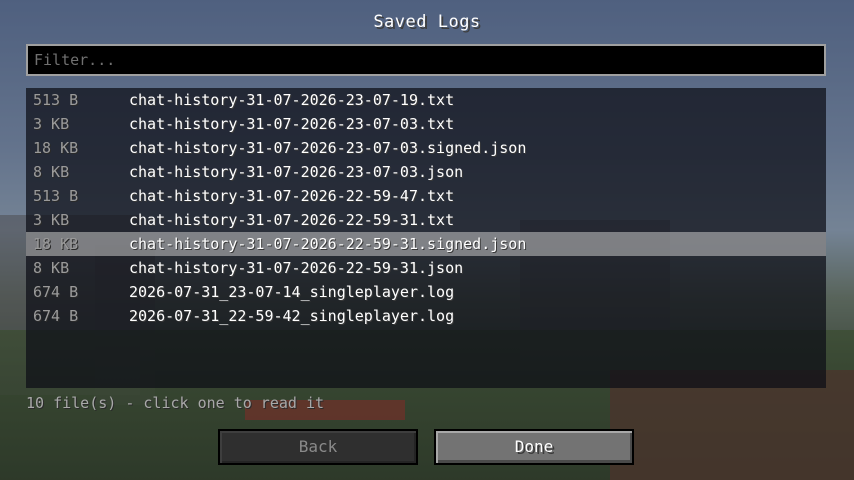 The height and width of the screenshot is (480, 854). What do you see at coordinates (292, 316) in the screenshot?
I see `file-name: 2026-07-31_22-59-42_singleplayer.log` at bounding box center [292, 316].